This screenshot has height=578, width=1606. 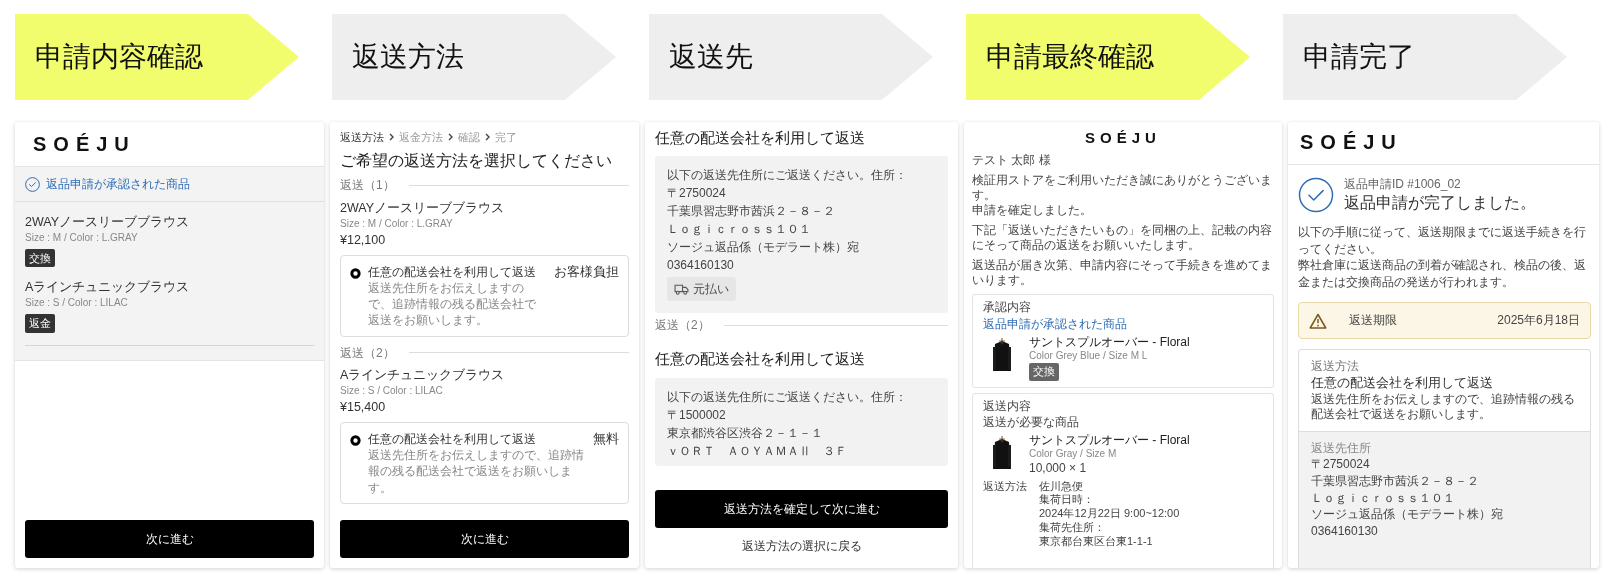 What do you see at coordinates (1443, 407) in the screenshot?
I see `method-description: 返送先住所をお伝えしますので、追跡情報の残る配送会社で返送をお願いします。` at bounding box center [1443, 407].